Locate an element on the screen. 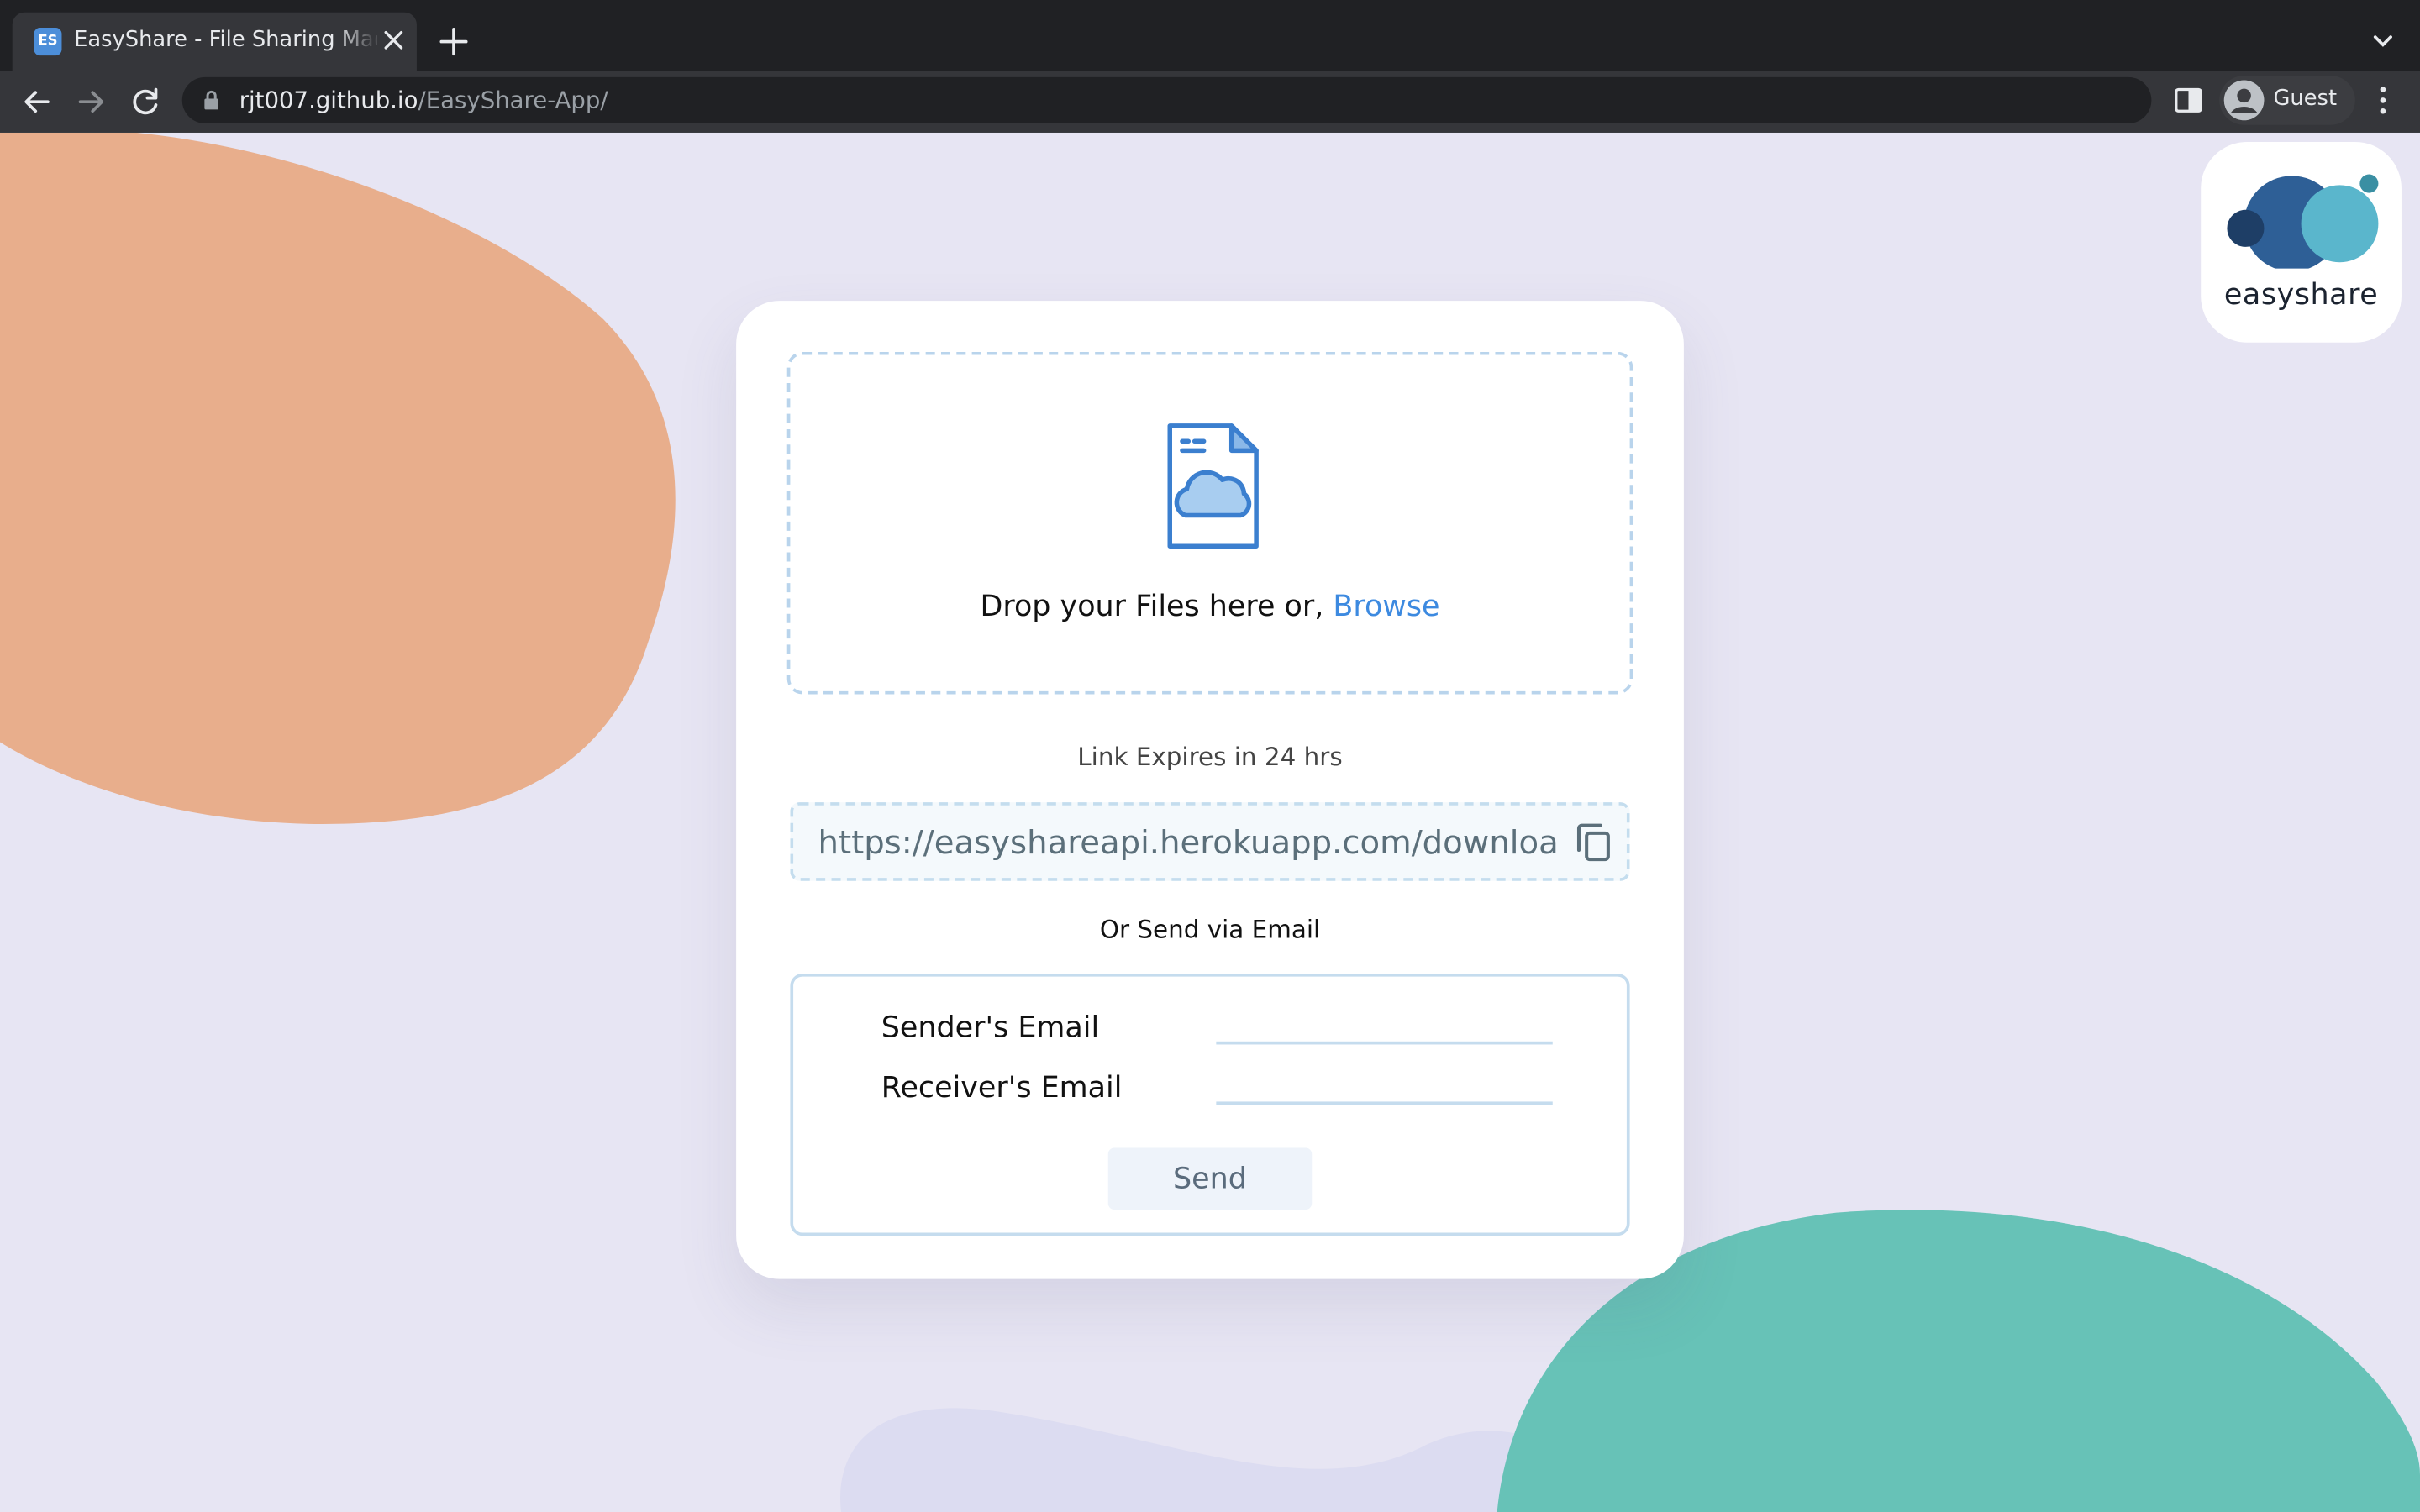 The width and height of the screenshot is (2420, 1512). send-button: Send is located at coordinates (1210, 1178).